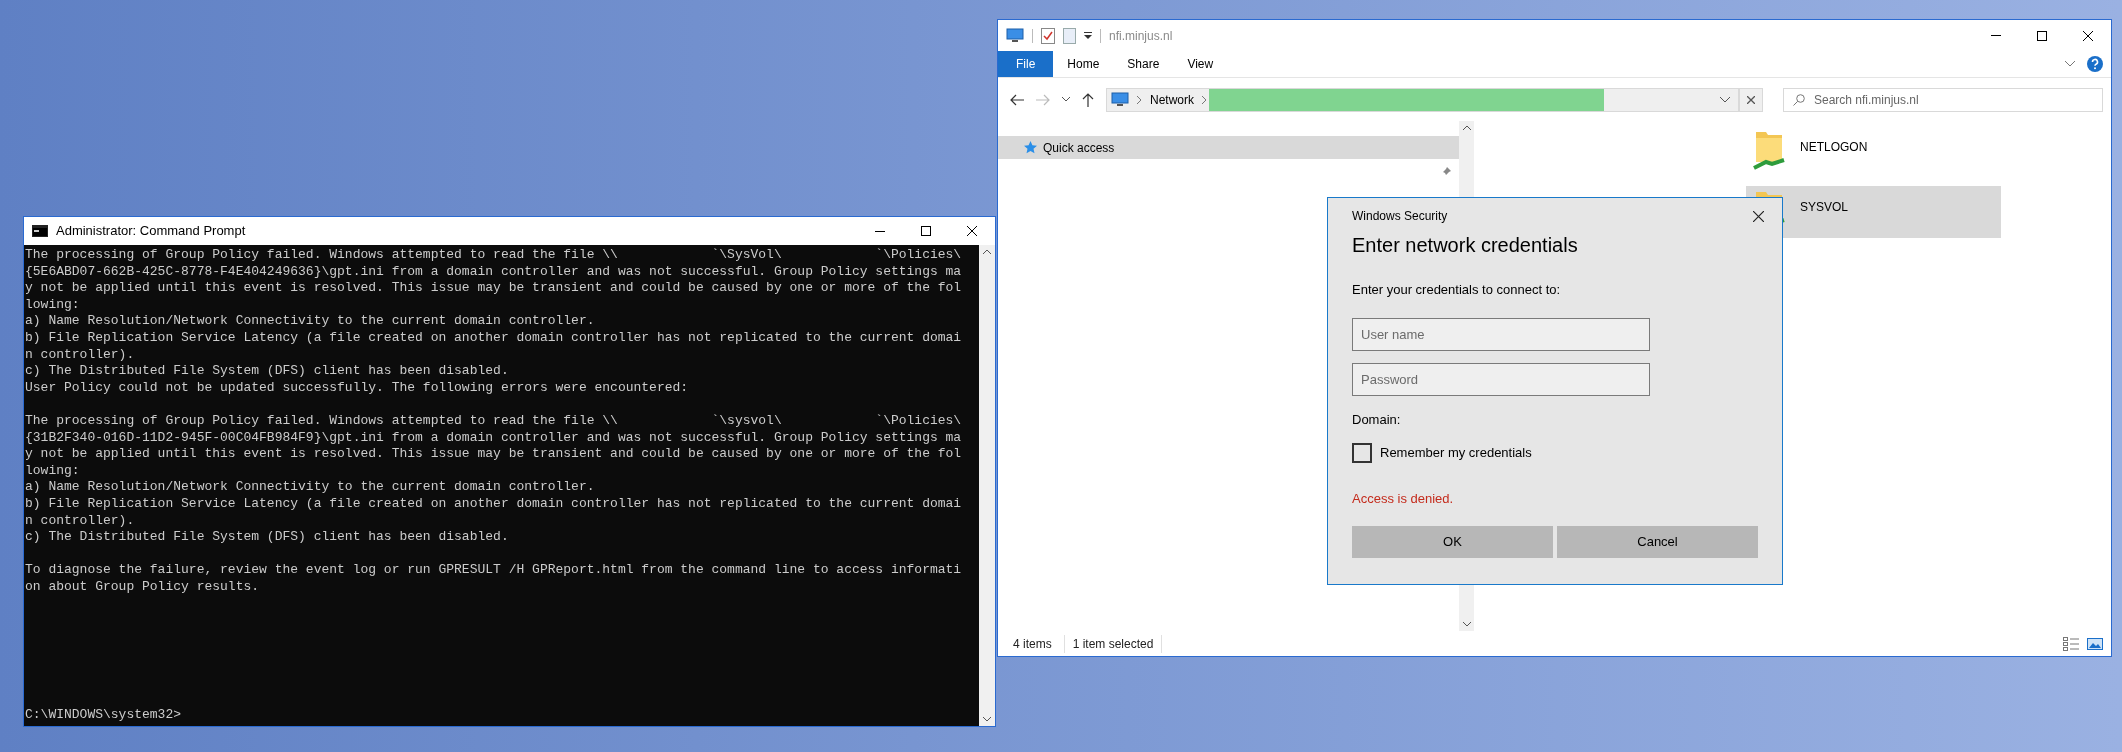 The height and width of the screenshot is (752, 2122). I want to click on console-line: The processing of Group Policy failed. Windows attempted to read the file \\ `\sysvol\ `\Policies\, so click(494, 421).